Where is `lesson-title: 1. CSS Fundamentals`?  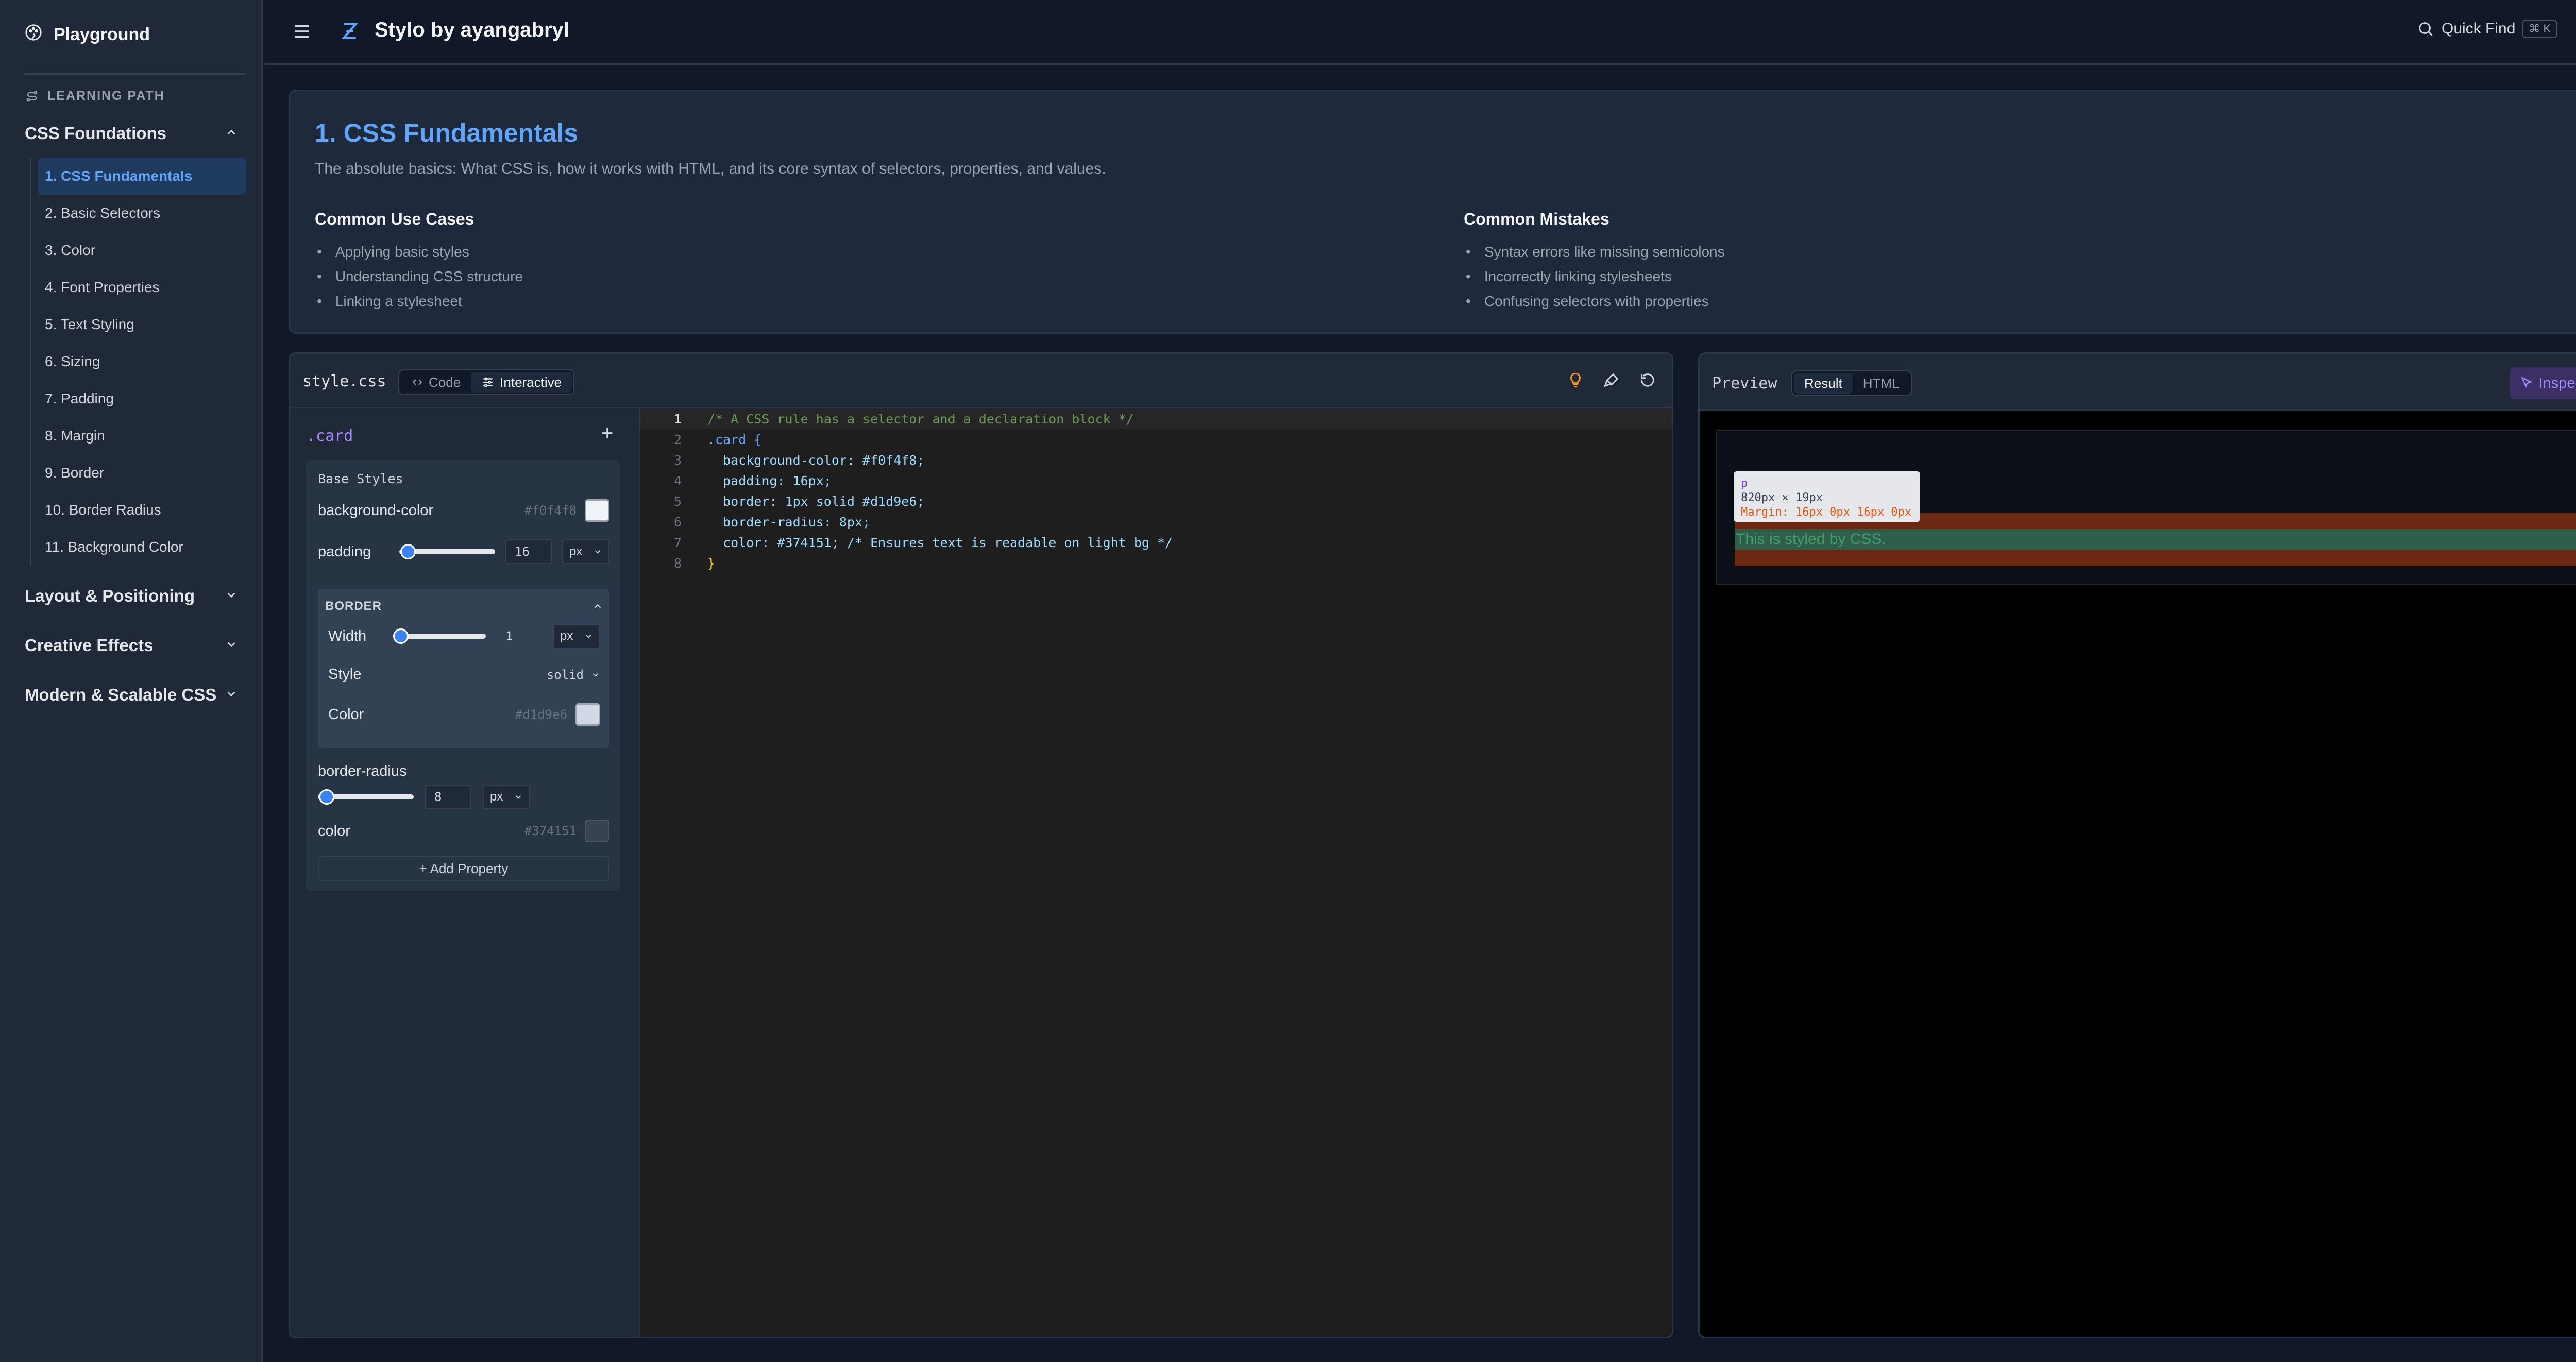
lesson-title: 1. CSS Fundamentals is located at coordinates (447, 133).